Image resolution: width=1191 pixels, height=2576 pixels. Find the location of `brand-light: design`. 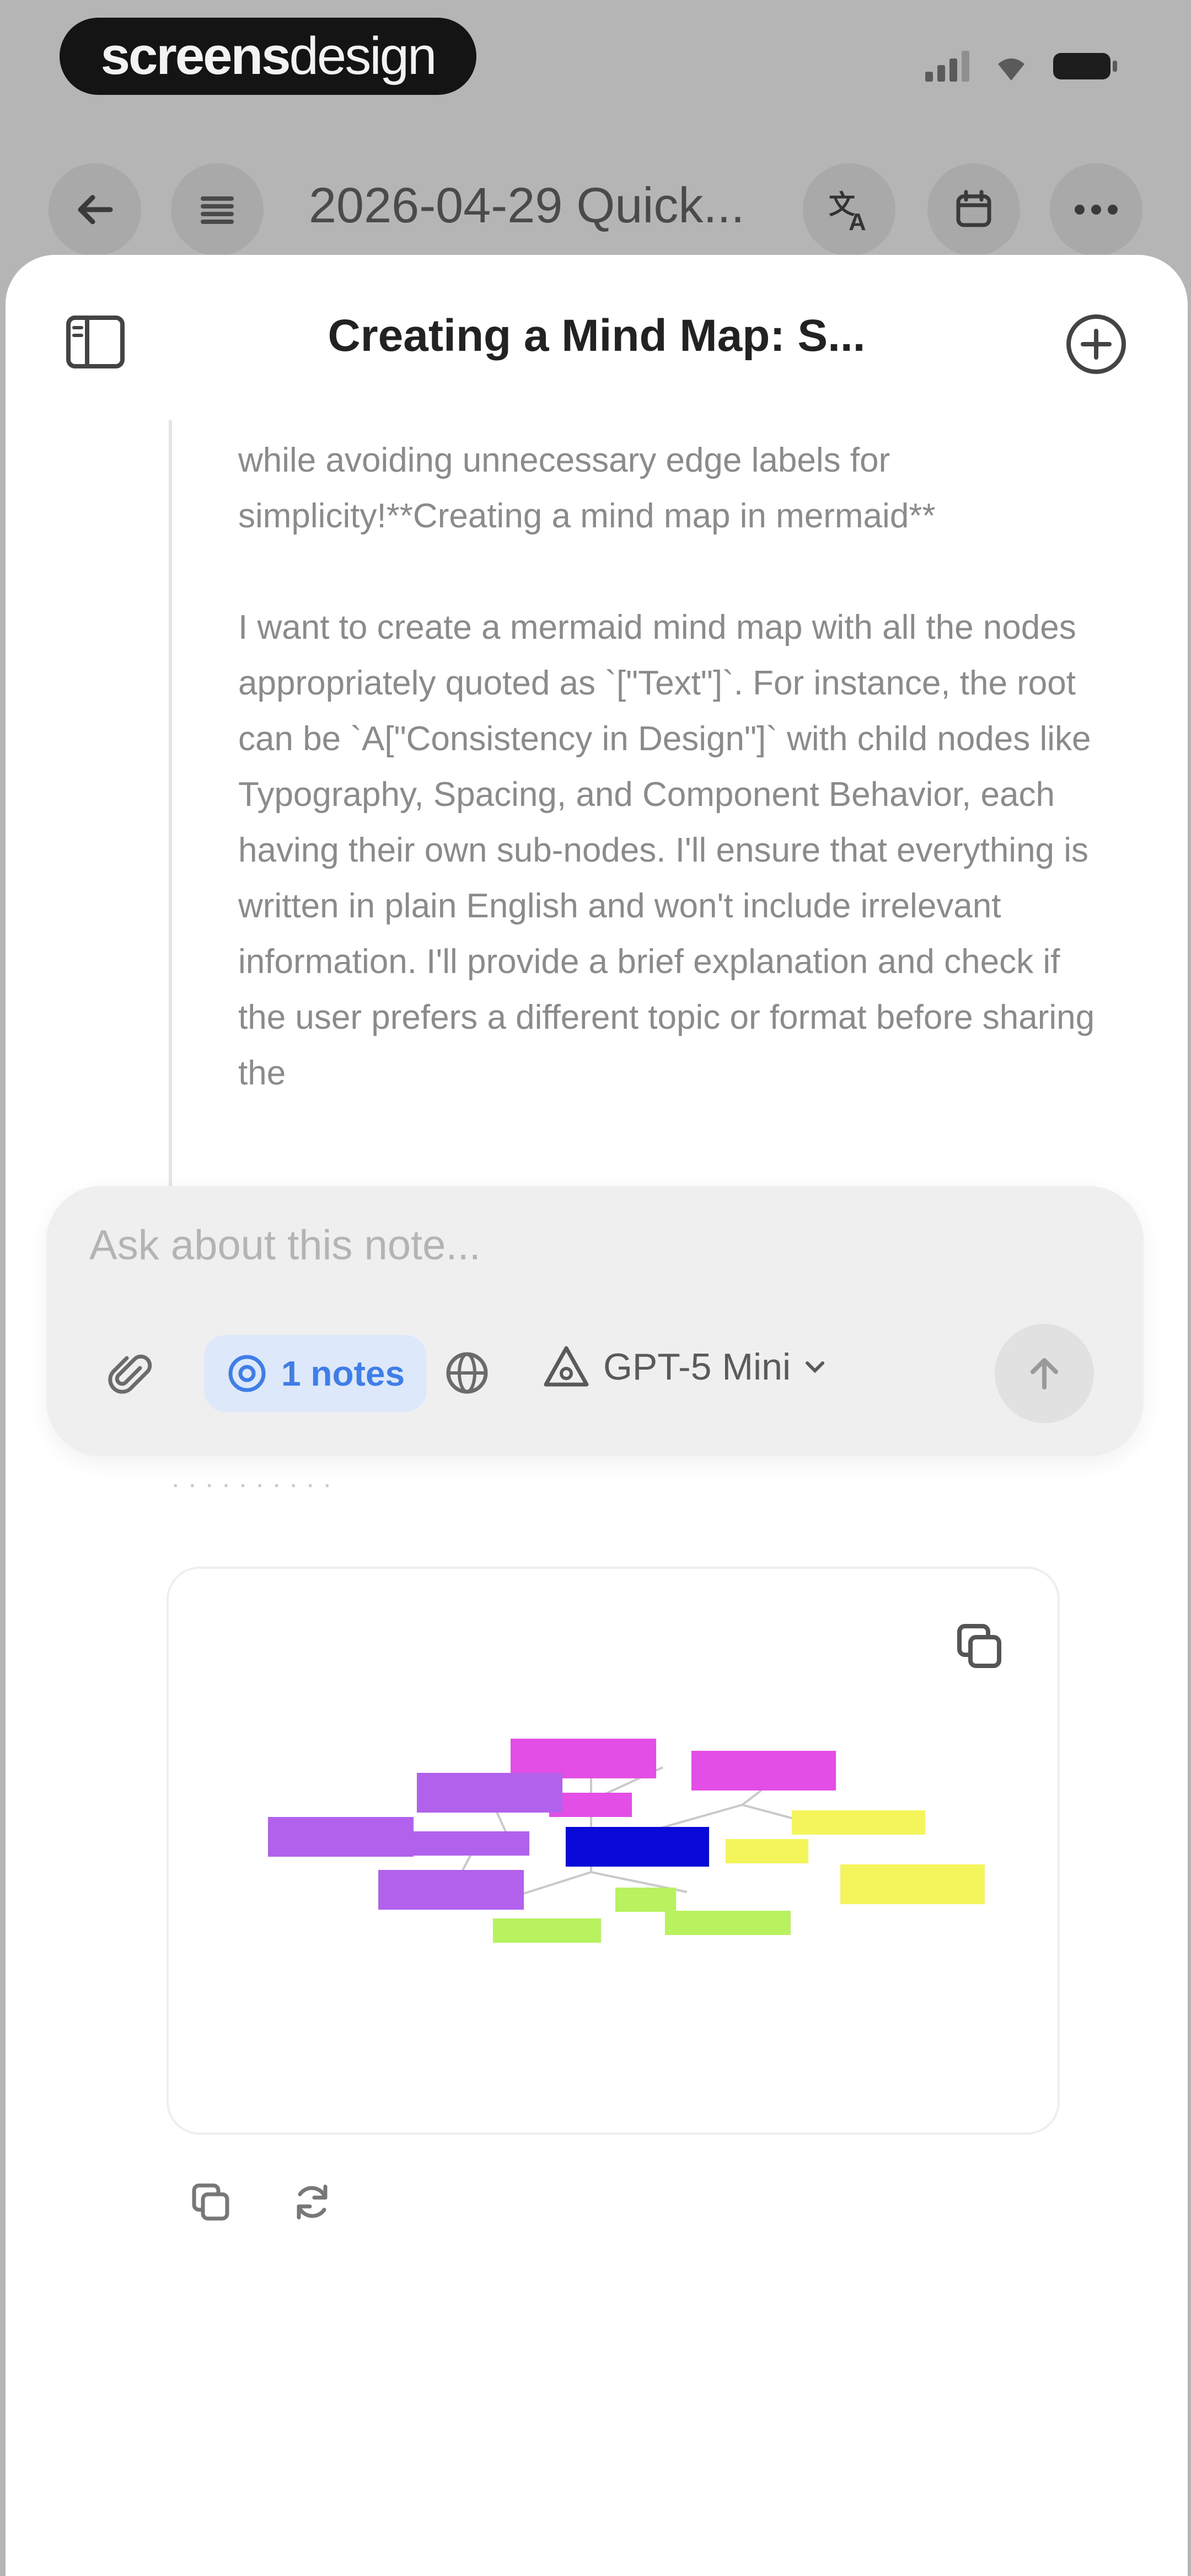

brand-light: design is located at coordinates (363, 55).